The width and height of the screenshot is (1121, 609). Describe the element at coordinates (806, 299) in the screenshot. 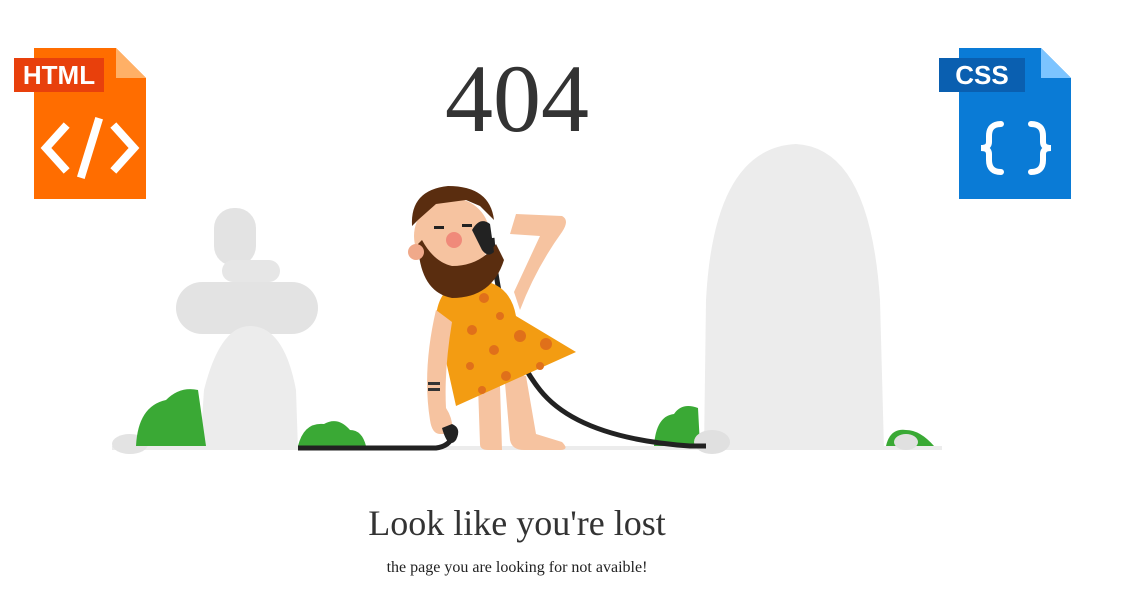

I see `tall-rock` at that location.